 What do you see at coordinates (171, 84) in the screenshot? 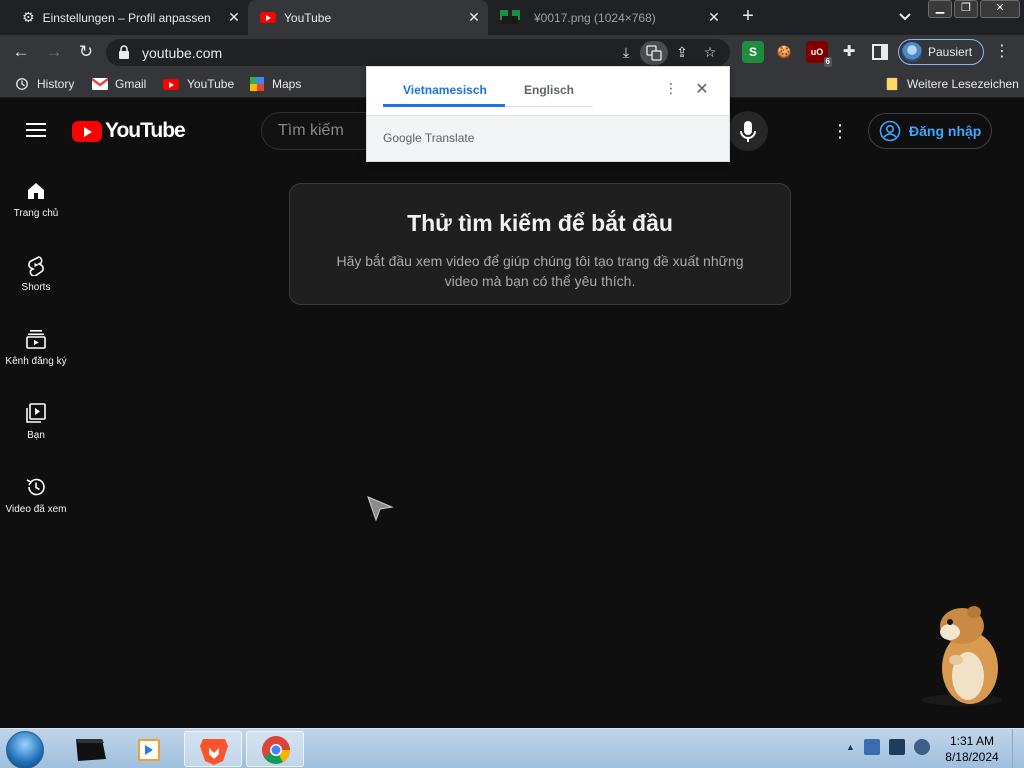
I see `youtube-favicon-icon` at bounding box center [171, 84].